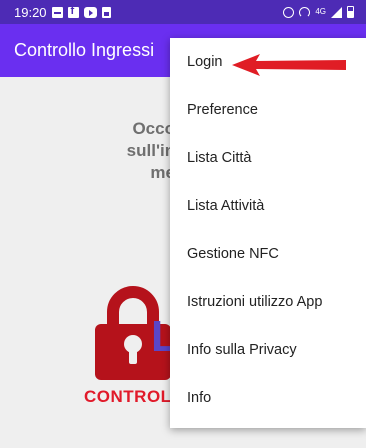 The image size is (366, 448). What do you see at coordinates (90, 12) in the screenshot?
I see `youtube-icon` at bounding box center [90, 12].